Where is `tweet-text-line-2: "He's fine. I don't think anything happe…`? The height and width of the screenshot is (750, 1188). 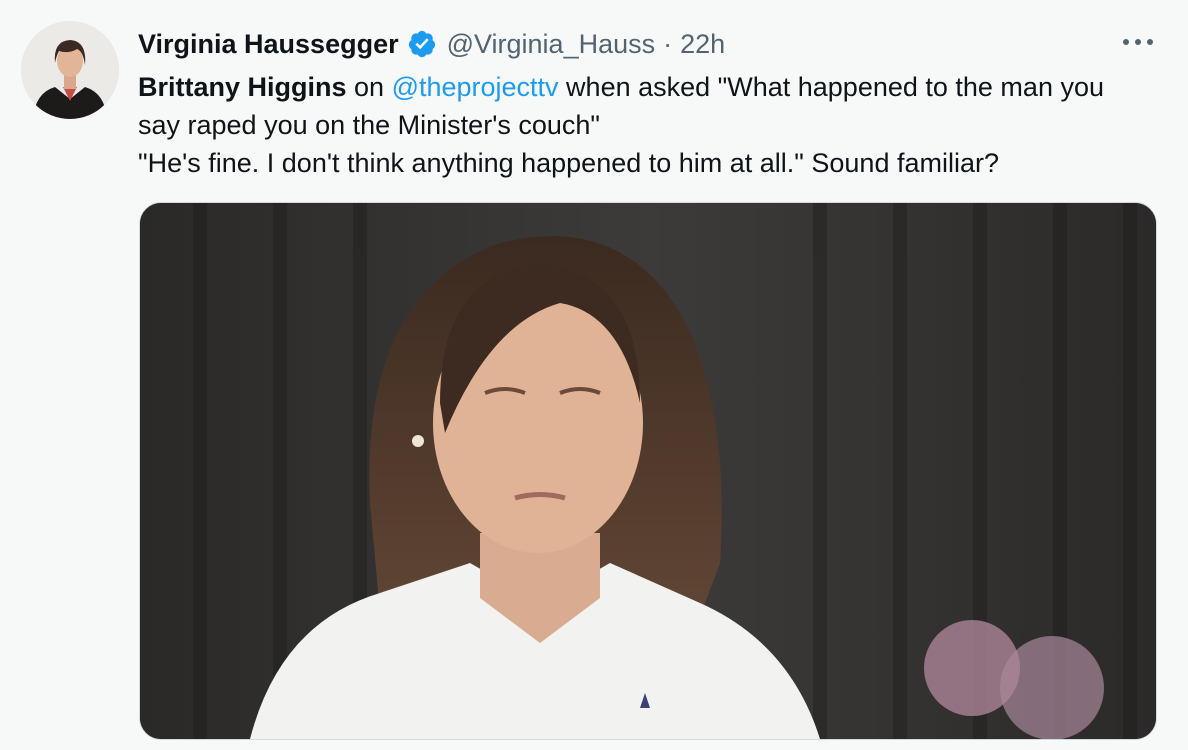
tweet-text-line-2: "He's fine. I don't think anything happe… is located at coordinates (568, 163).